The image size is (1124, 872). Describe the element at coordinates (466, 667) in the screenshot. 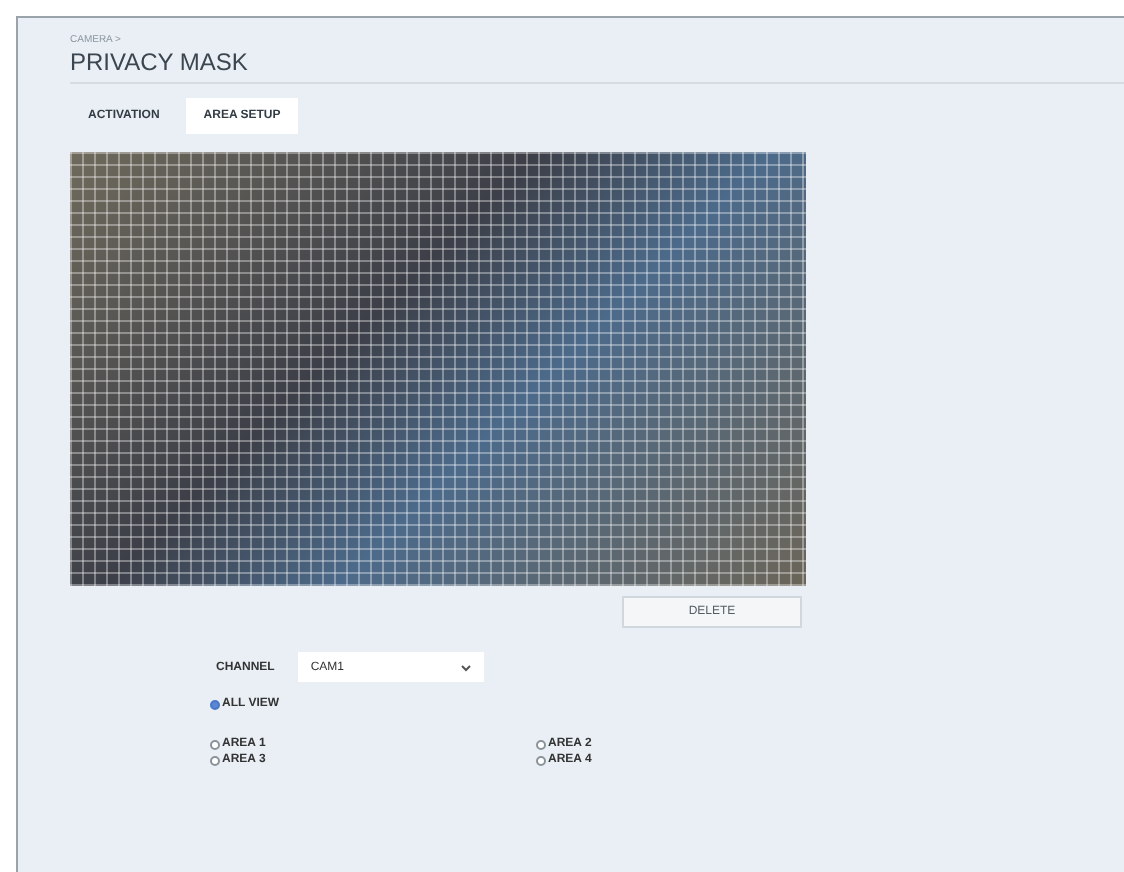

I see `chevron-down-icon` at that location.